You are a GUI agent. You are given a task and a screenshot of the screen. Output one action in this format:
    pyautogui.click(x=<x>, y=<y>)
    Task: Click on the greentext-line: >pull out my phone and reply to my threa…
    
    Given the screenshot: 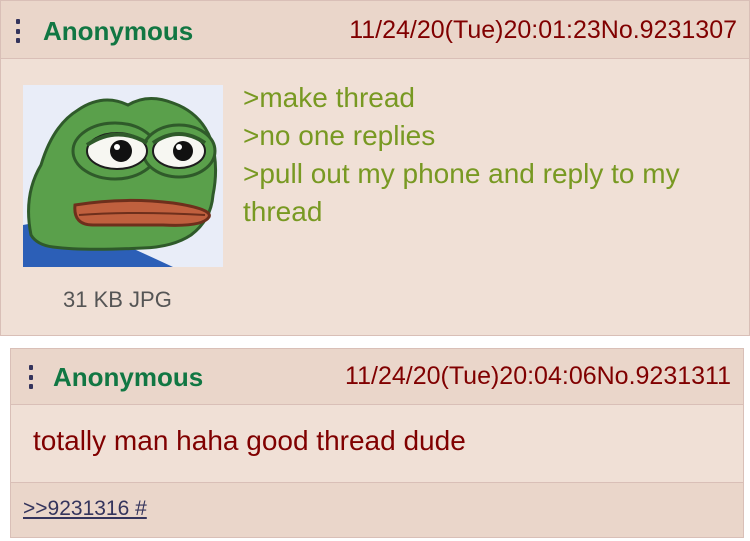 What is the action you would take?
    pyautogui.click(x=461, y=192)
    